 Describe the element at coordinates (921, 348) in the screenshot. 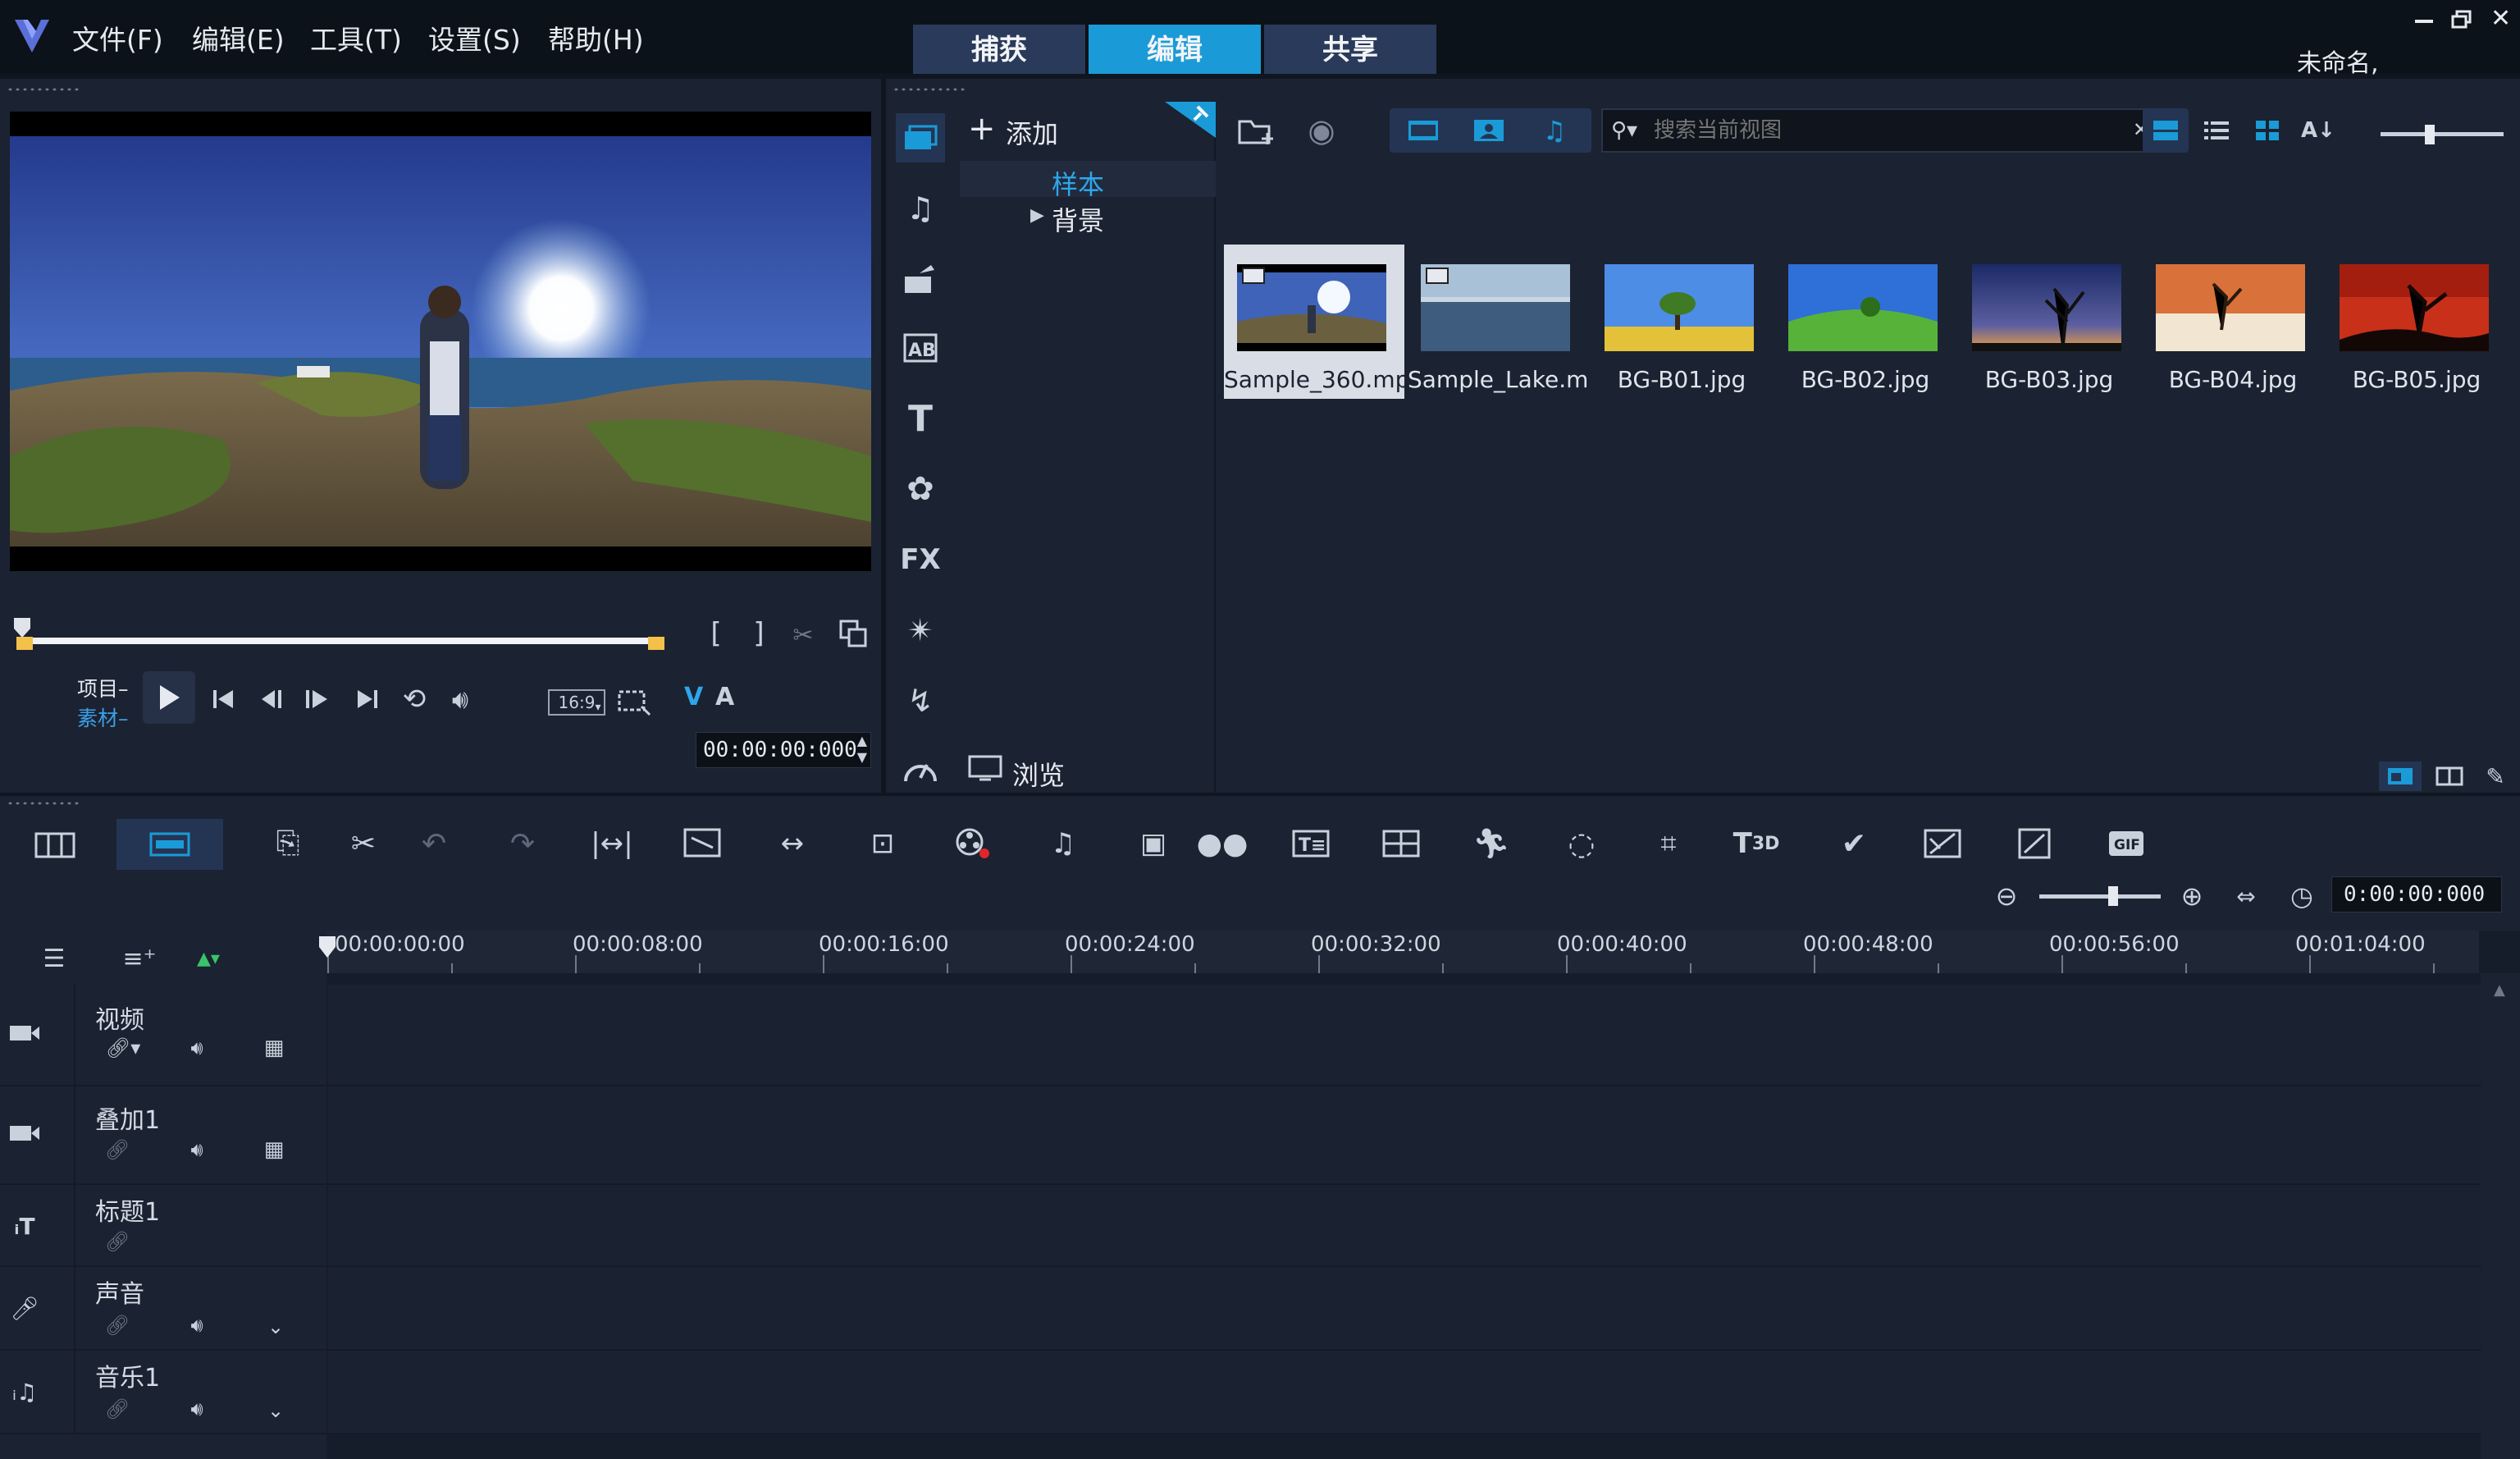

I see `title-template-icon: AB` at that location.